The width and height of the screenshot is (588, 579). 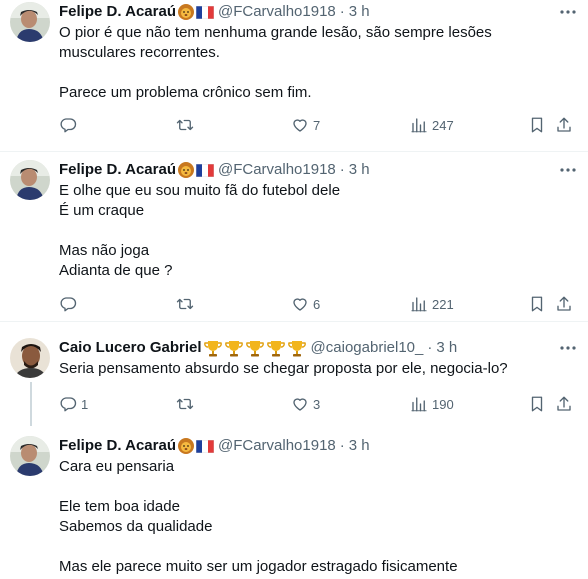 I want to click on views-button: 221, so click(x=432, y=304).